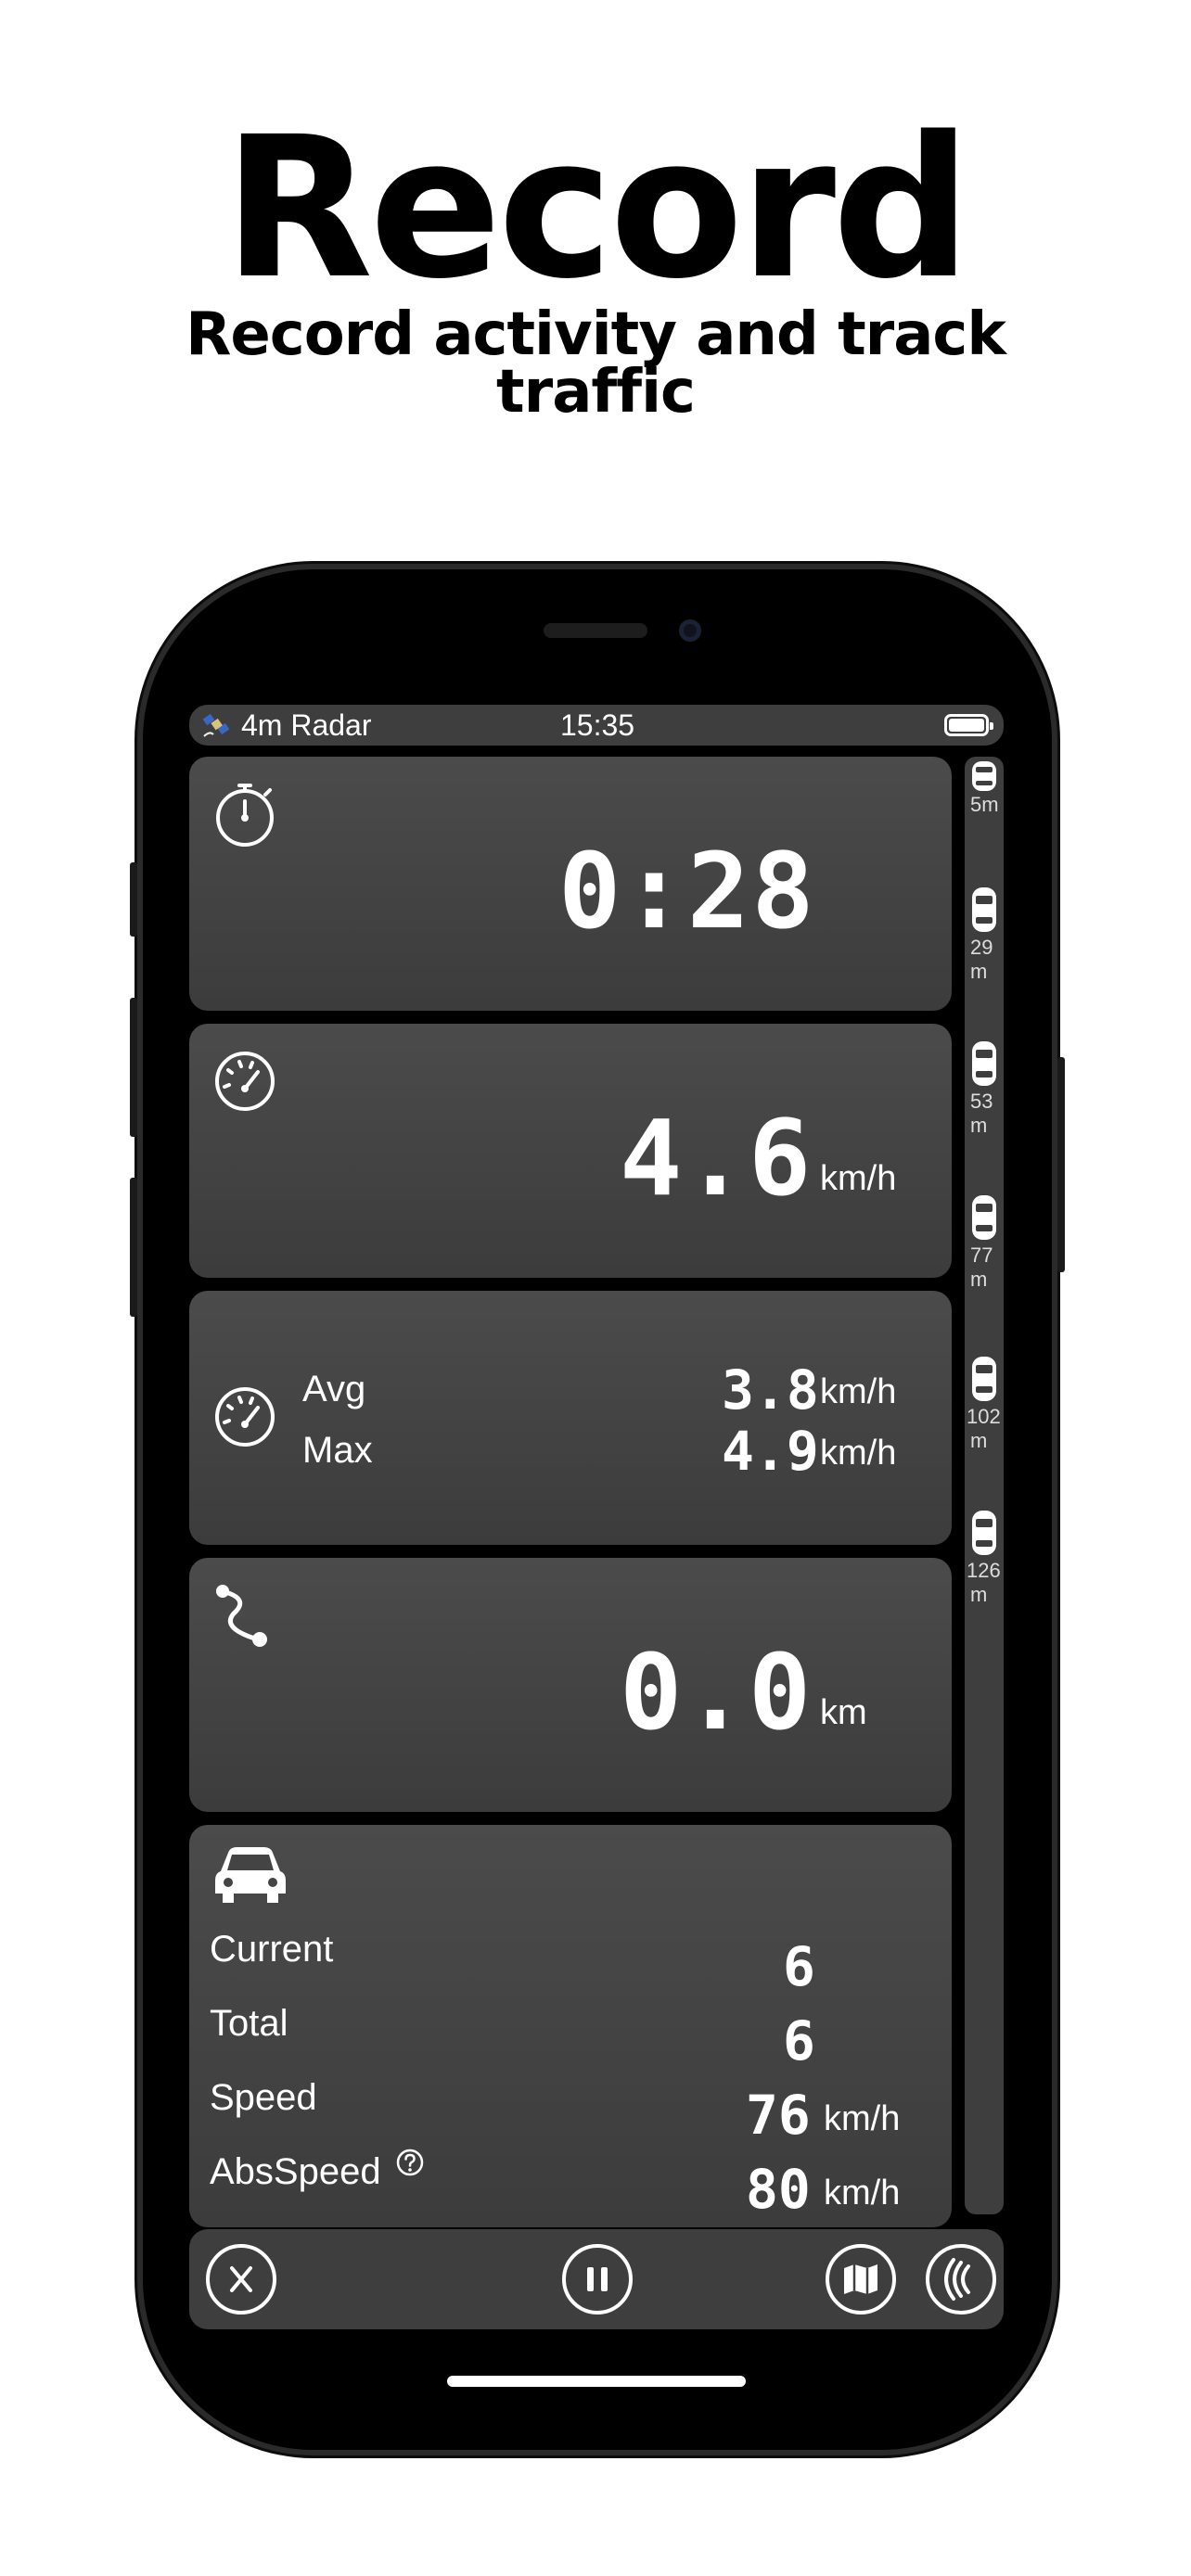  What do you see at coordinates (272, 1950) in the screenshot?
I see `traffic-label-current: Current` at bounding box center [272, 1950].